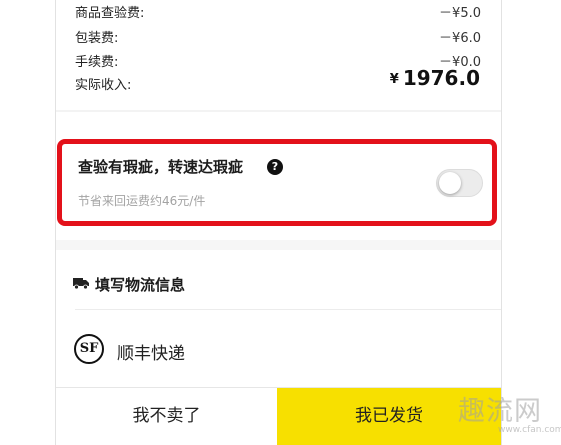  I want to click on defect-toggle, so click(459, 183).